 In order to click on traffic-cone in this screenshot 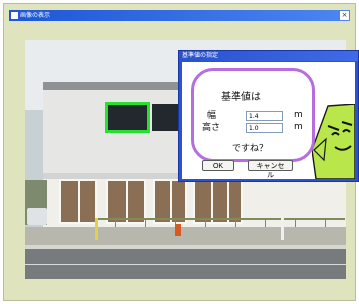, I will do `click(178, 230)`.